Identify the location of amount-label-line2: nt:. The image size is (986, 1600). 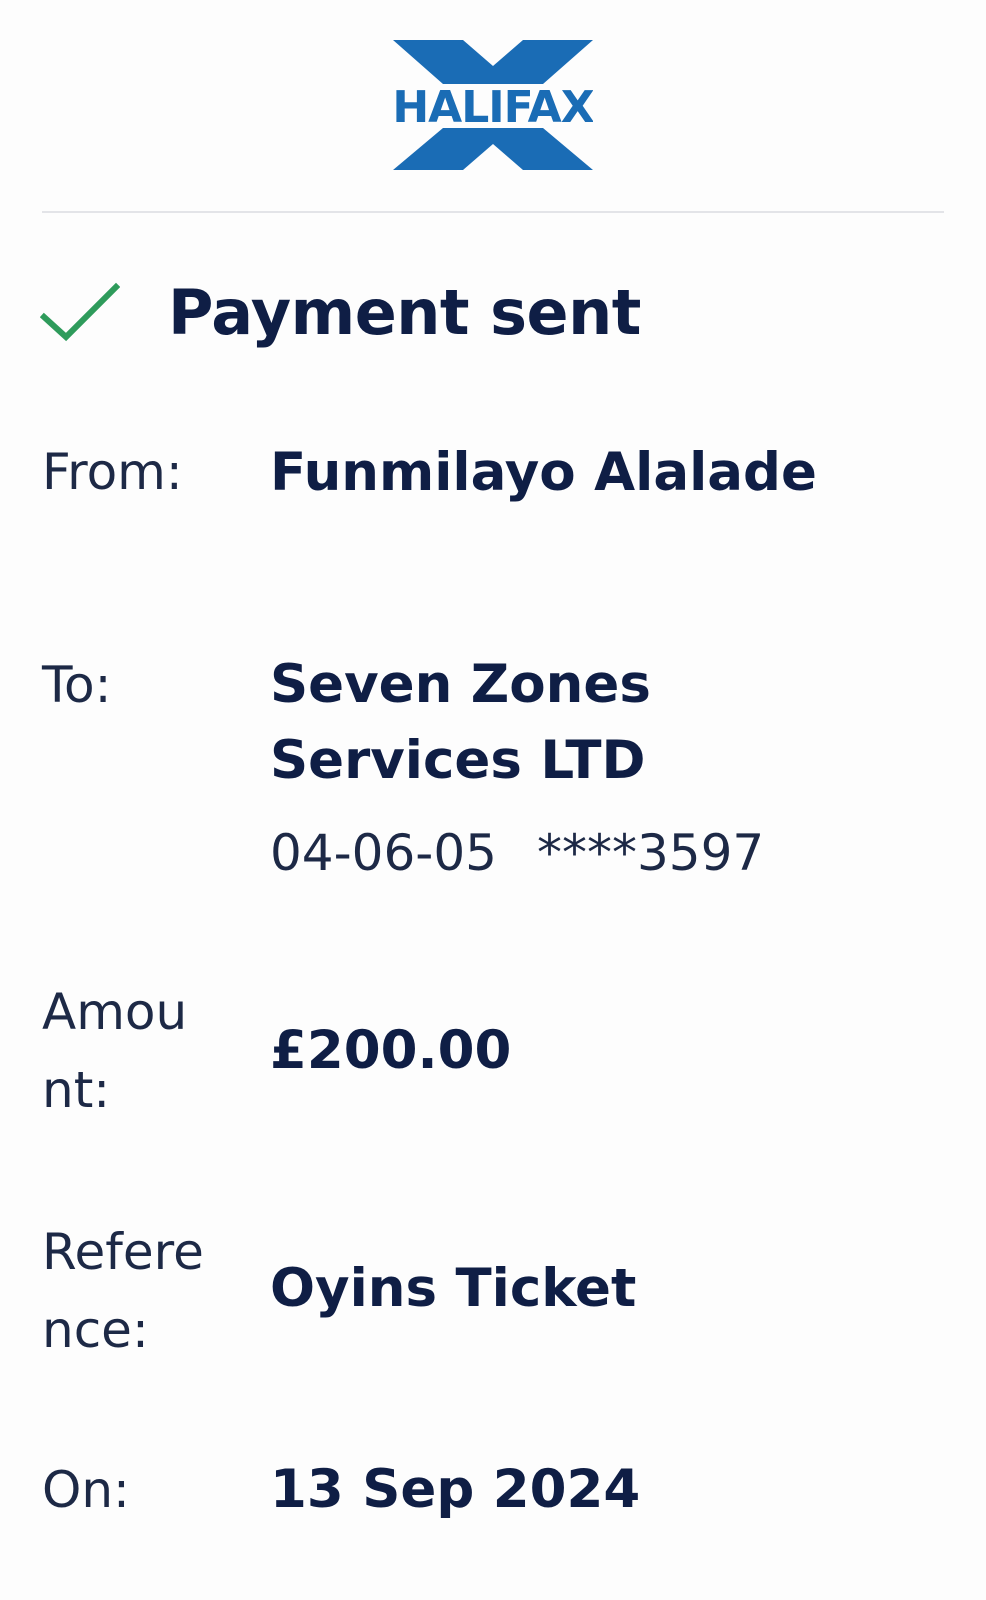
(76, 1090).